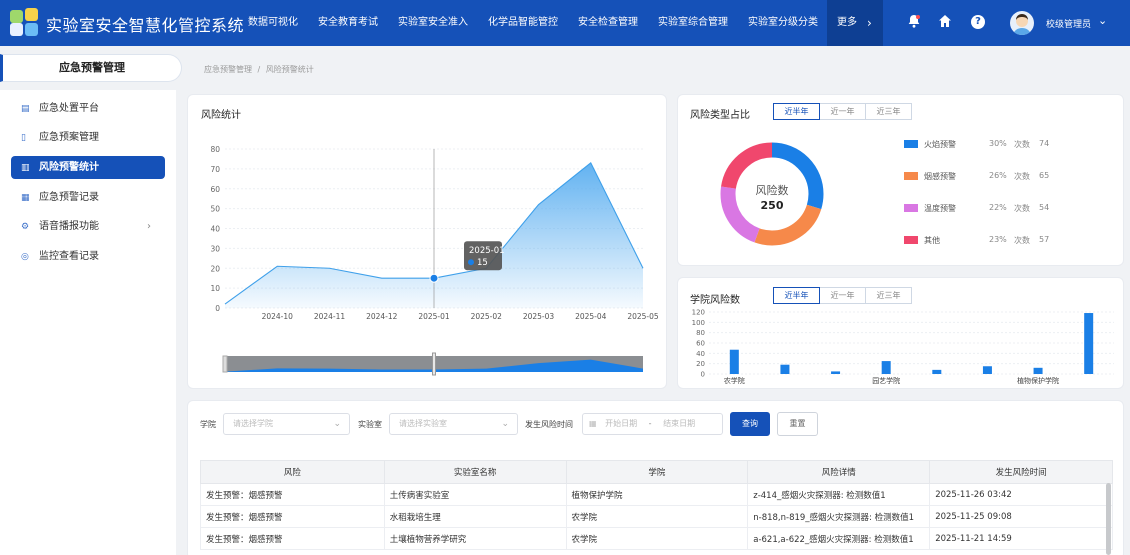  I want to click on legend-name: 烟感预警, so click(940, 176).